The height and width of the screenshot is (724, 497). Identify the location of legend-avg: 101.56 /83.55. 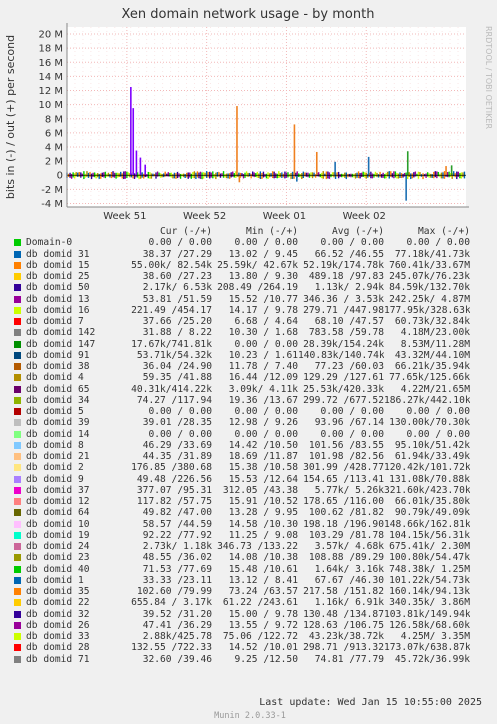
(346, 445).